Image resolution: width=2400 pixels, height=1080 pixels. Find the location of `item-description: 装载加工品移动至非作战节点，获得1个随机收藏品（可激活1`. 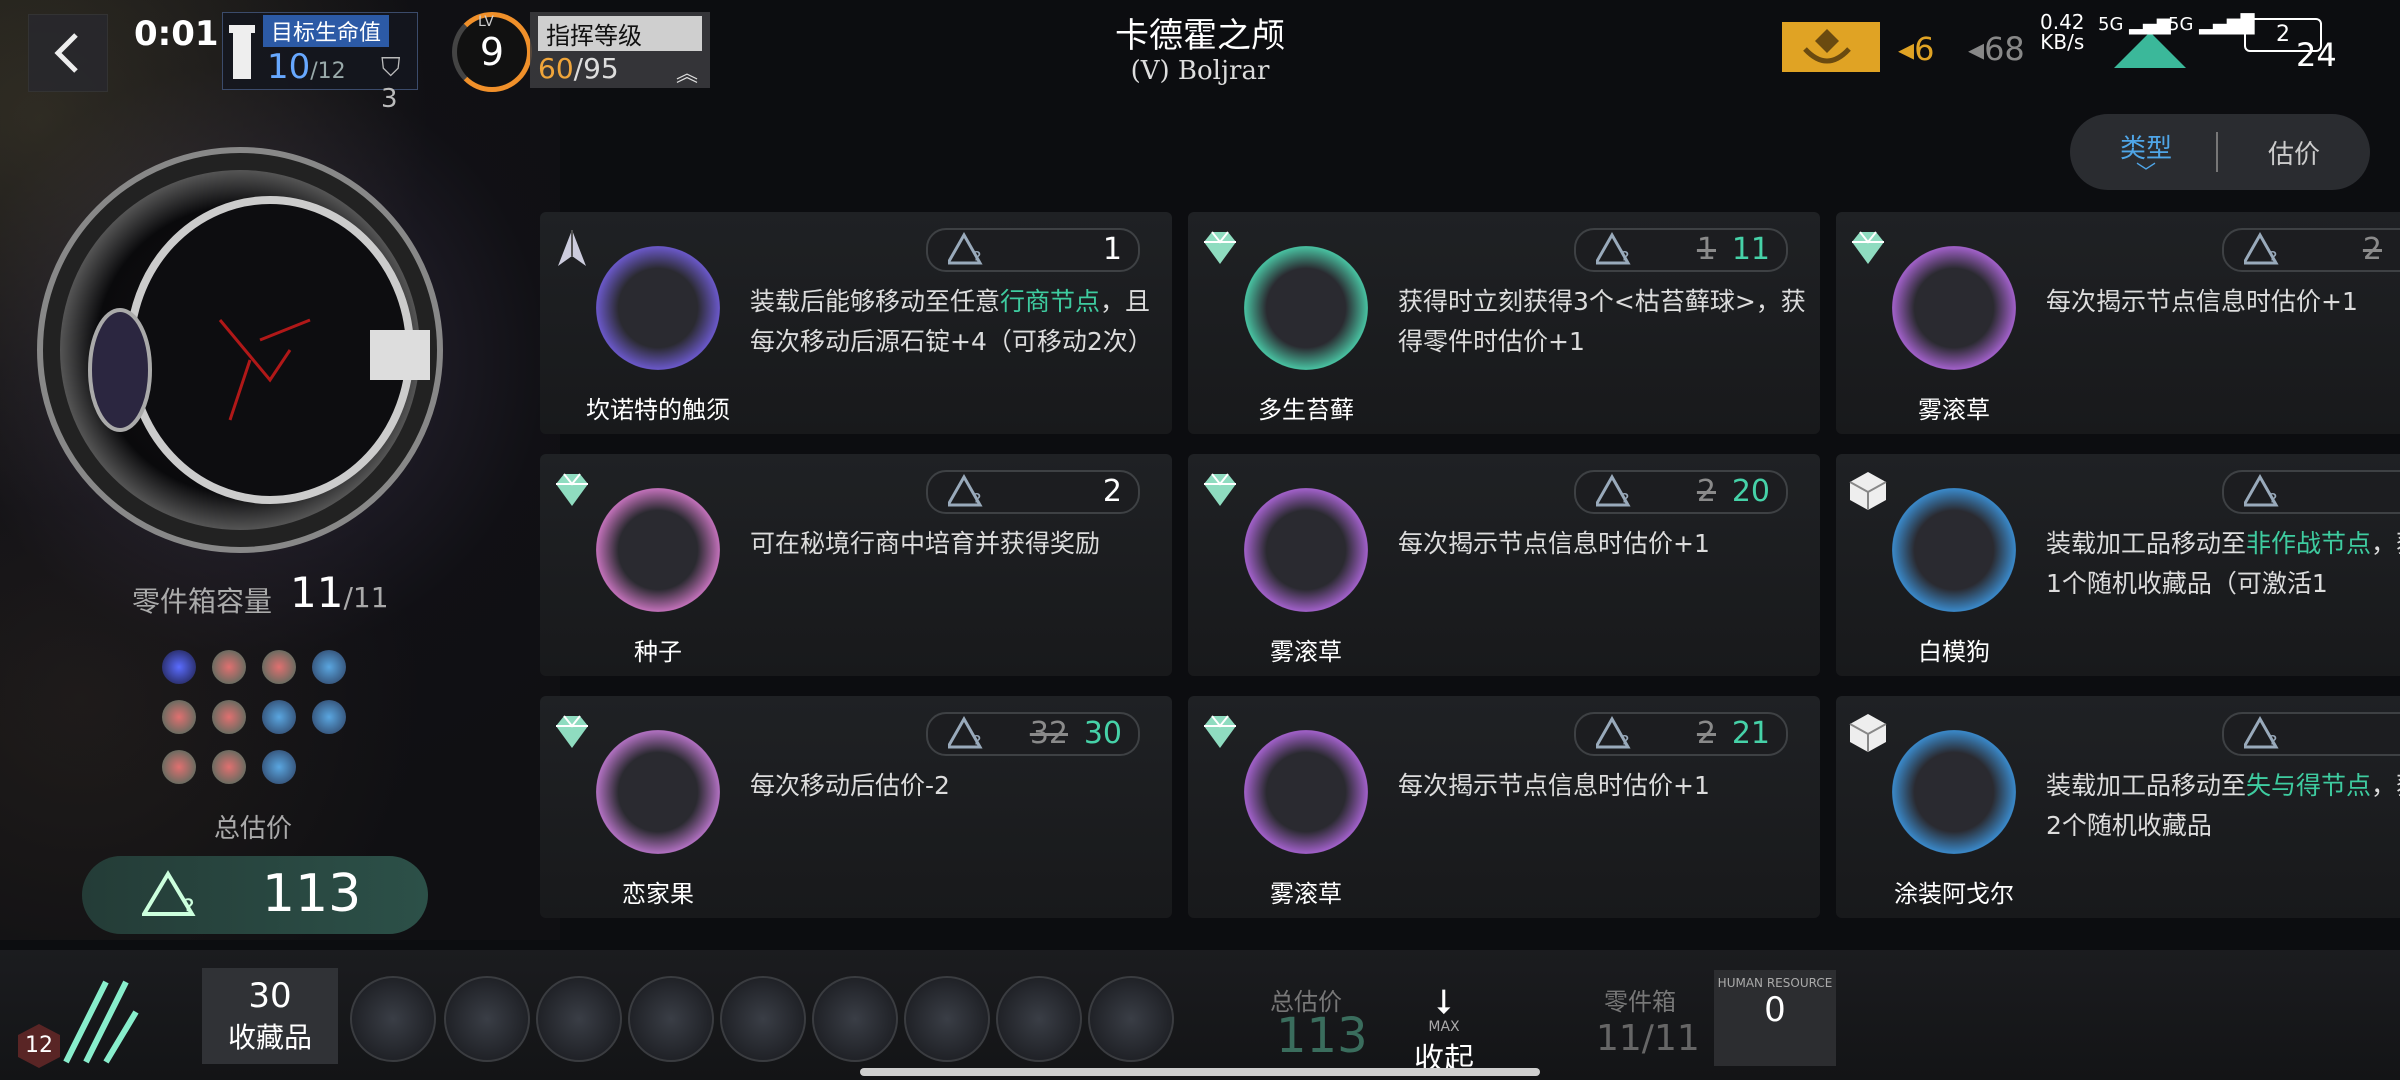

item-description: 装载加工品移动至非作战节点，获得1个随机收藏品（可激活1 is located at coordinates (2223, 563).